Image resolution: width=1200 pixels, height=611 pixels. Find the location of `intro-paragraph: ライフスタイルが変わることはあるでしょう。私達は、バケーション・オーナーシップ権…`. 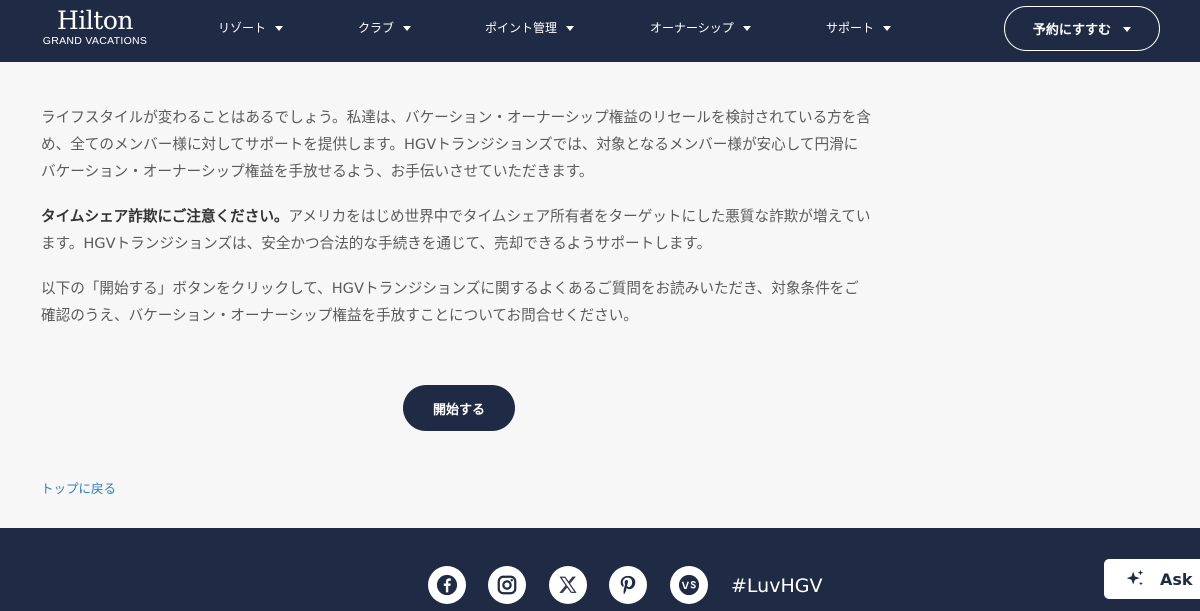

intro-paragraph: ライフスタイルが変わることはあるでしょう。私達は、バケーション・オーナーシップ権… is located at coordinates (456, 144).